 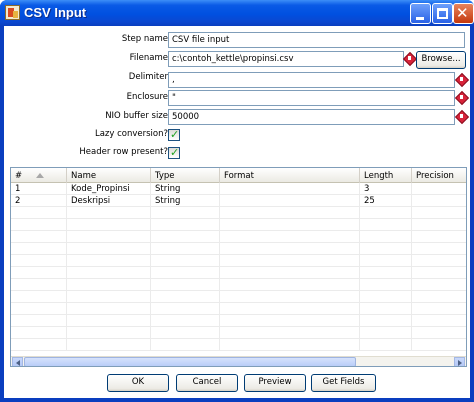 I want to click on get-fields-button: Get Fields, so click(x=343, y=383).